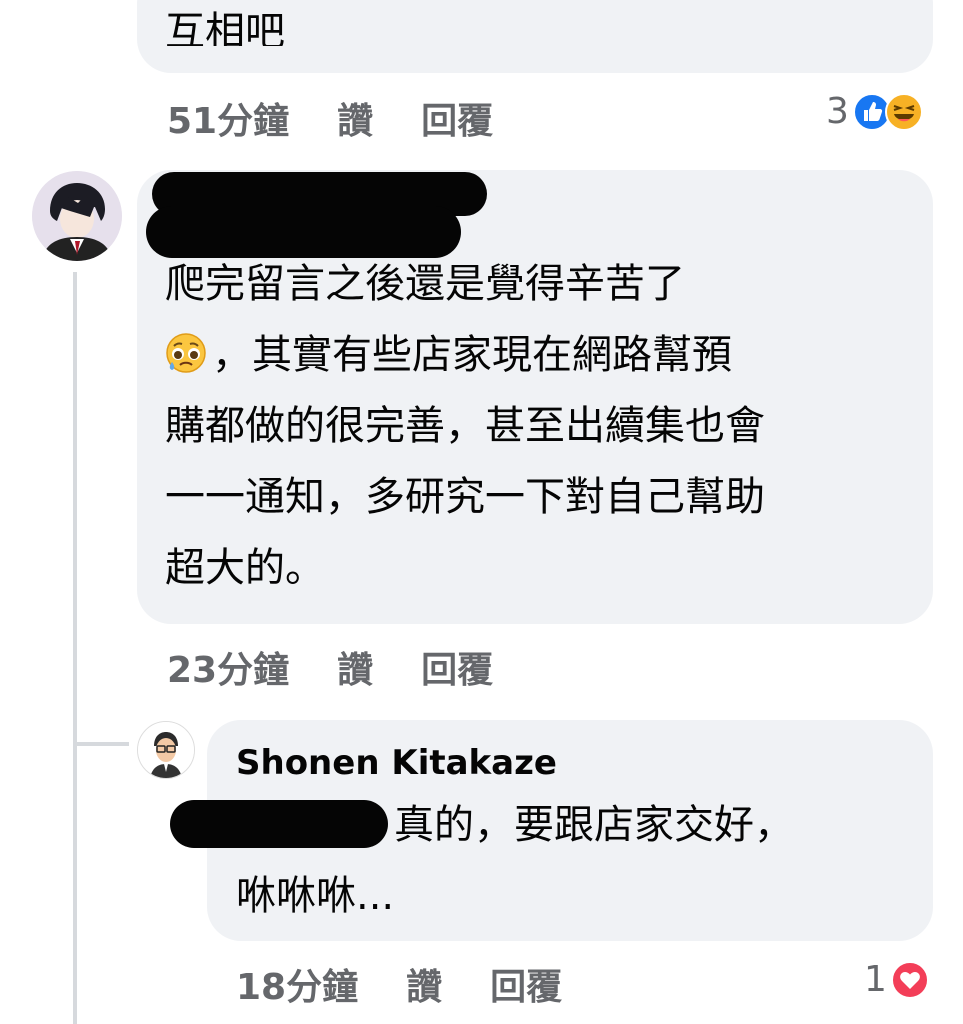 This screenshot has width=963, height=1024. Describe the element at coordinates (330, 118) in the screenshot. I see `comment-meta-top: 51分鐘 讚 回覆` at that location.